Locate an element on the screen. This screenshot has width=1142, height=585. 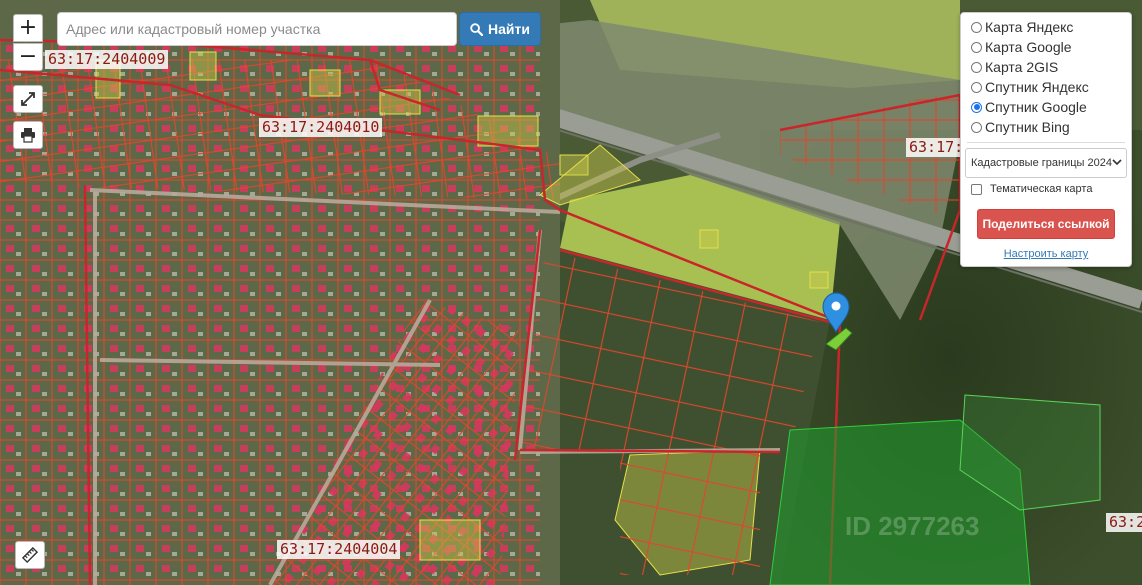
thematic-map-toggle: Тематическая карта is located at coordinates (1031, 189).